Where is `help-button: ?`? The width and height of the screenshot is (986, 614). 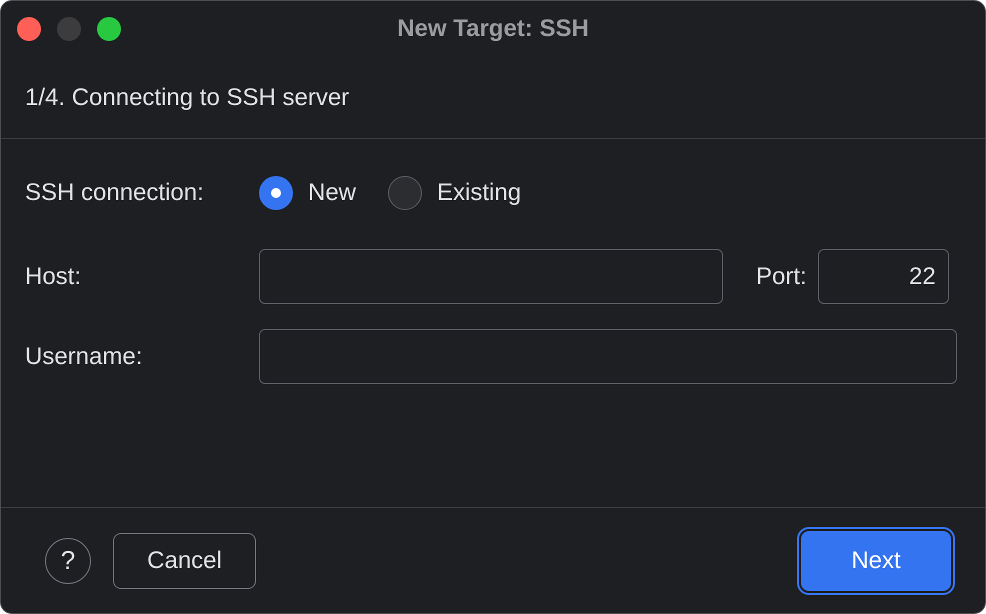 help-button: ? is located at coordinates (68, 561).